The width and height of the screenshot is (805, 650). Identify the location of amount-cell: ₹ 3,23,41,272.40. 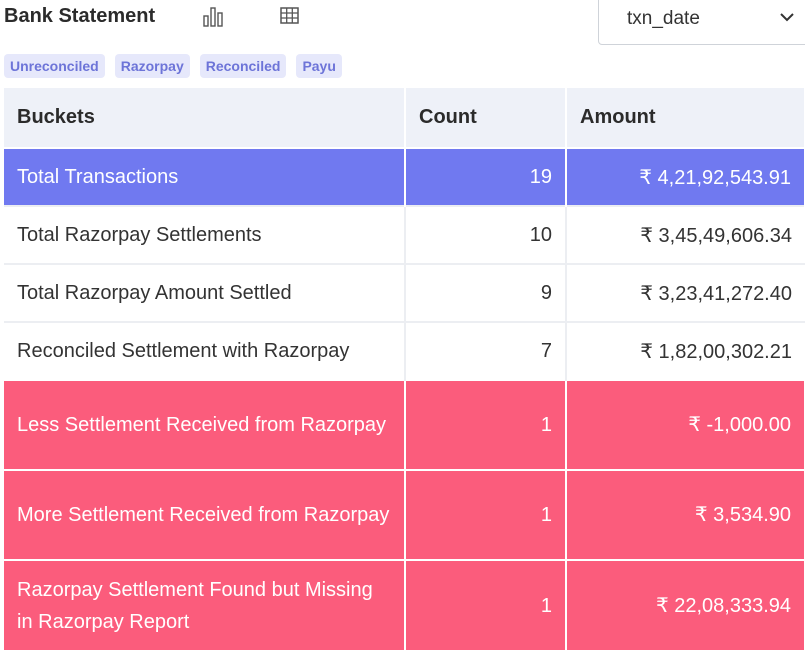
(685, 292).